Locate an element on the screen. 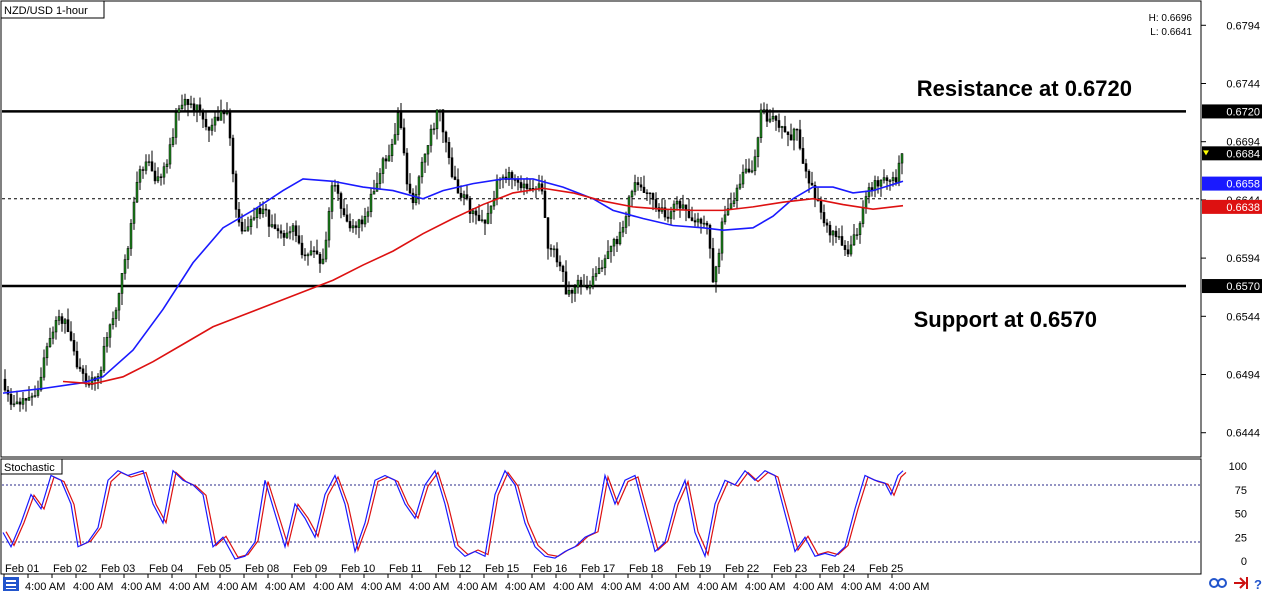  svg-text: 0.6570 is located at coordinates (1243, 287).